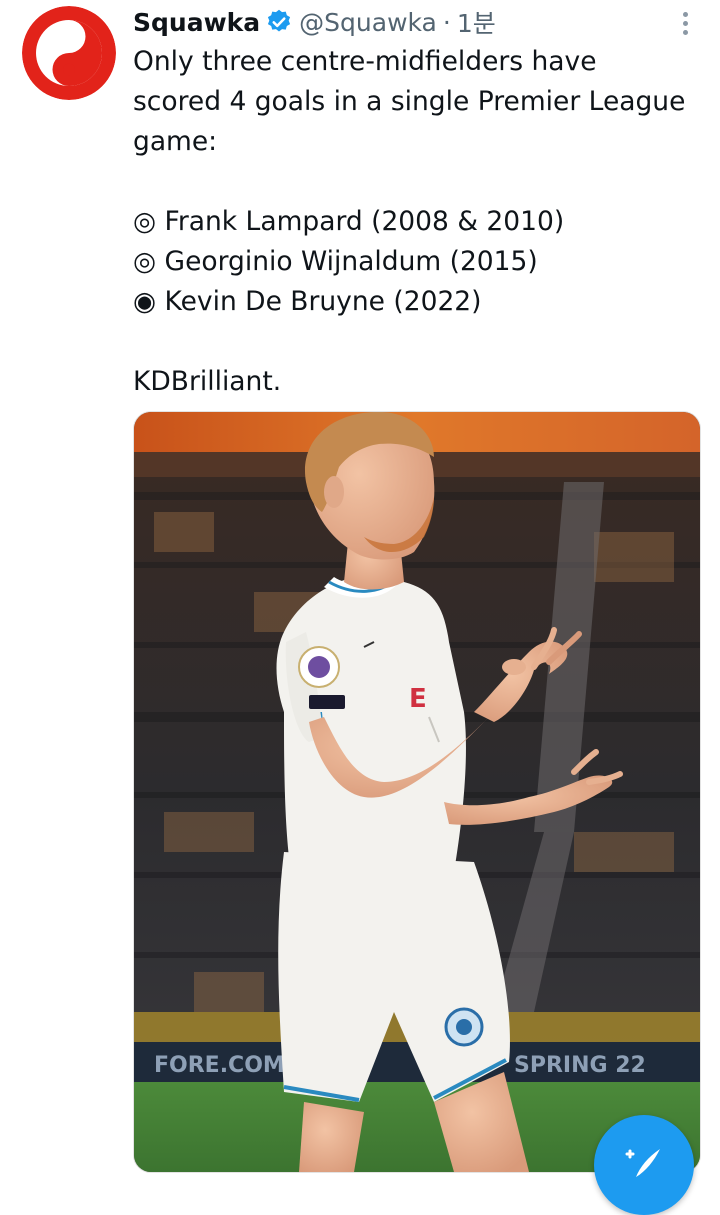 Image resolution: width=720 pixels, height=1215 pixels. What do you see at coordinates (368, 22) in the screenshot?
I see `author-handle: @Squawka` at bounding box center [368, 22].